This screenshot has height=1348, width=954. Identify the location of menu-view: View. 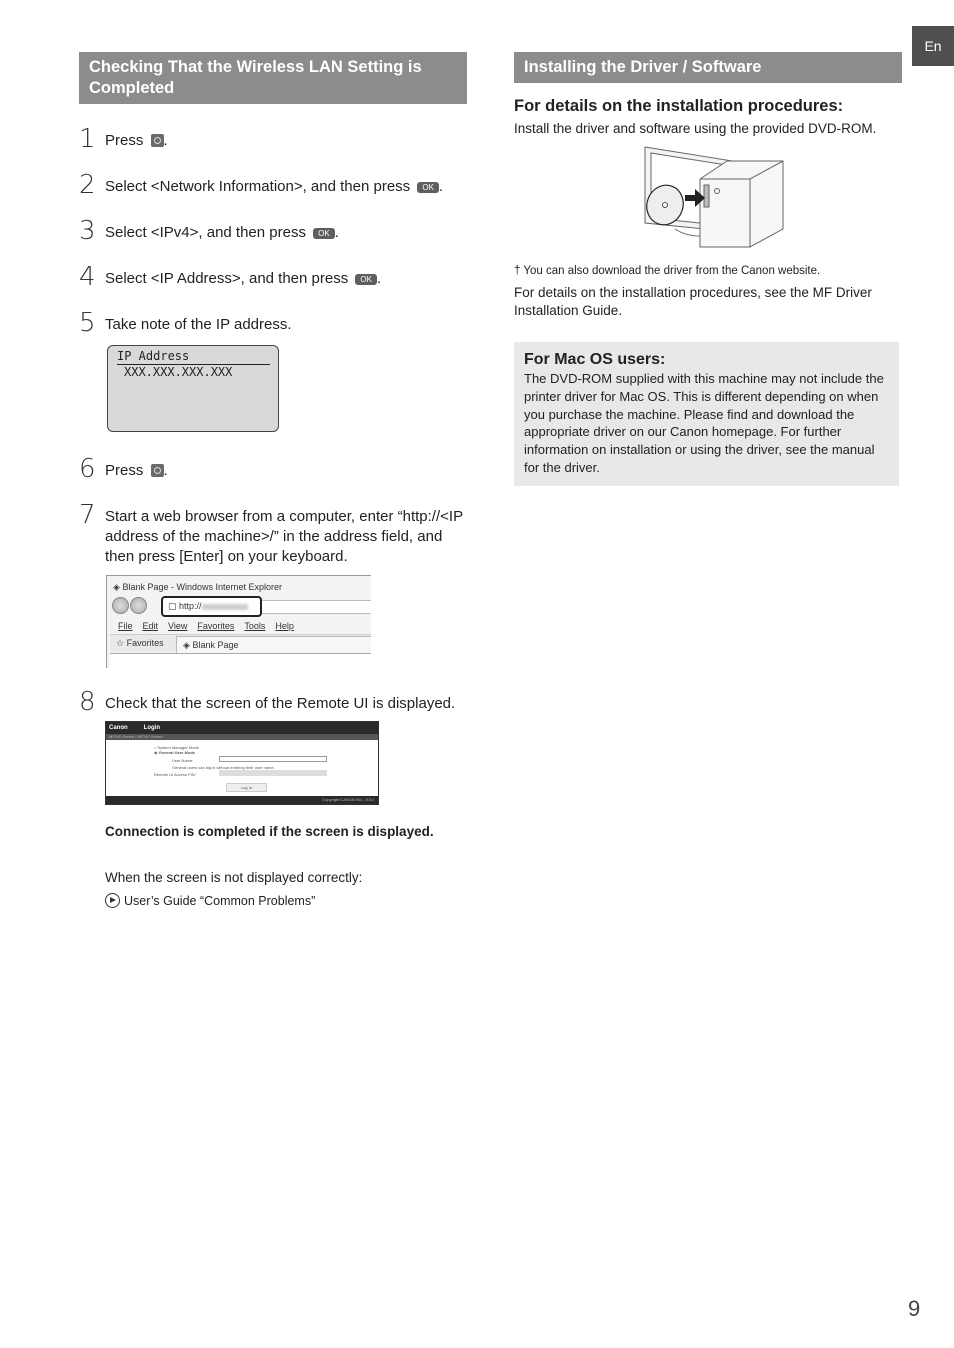
(178, 626).